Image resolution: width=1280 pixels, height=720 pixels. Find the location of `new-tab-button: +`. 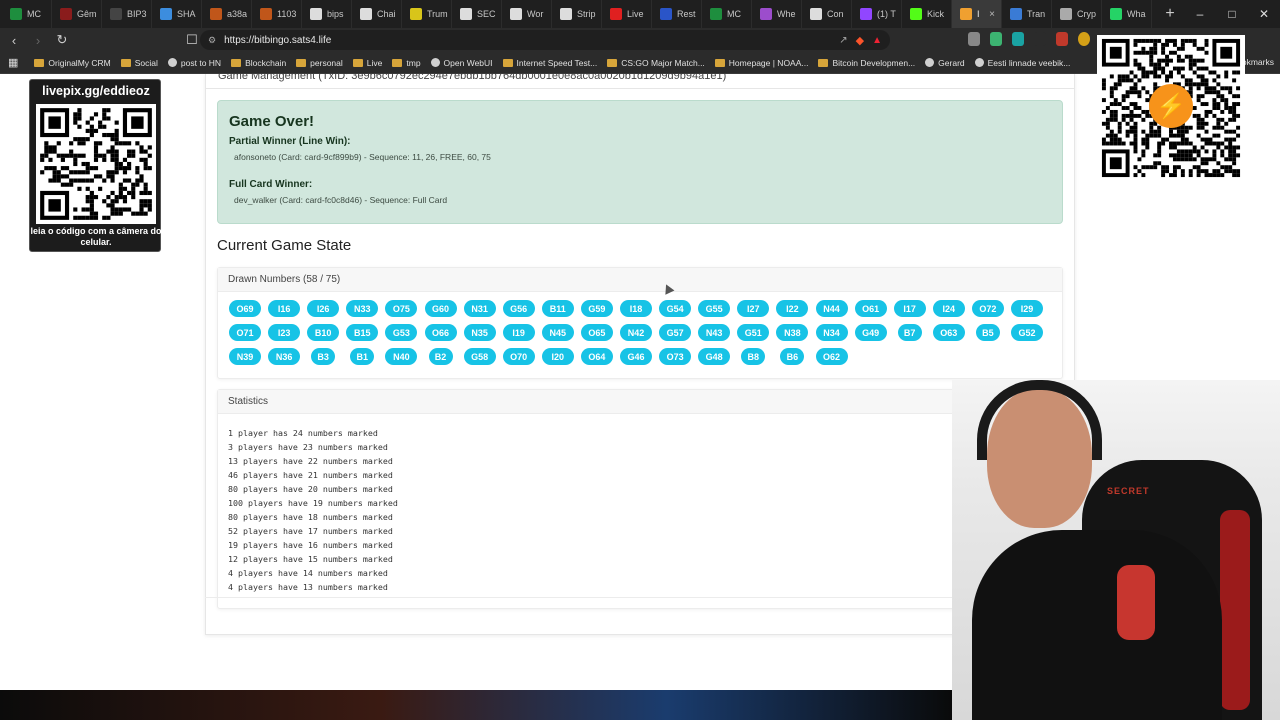

new-tab-button: + is located at coordinates (1170, 14).